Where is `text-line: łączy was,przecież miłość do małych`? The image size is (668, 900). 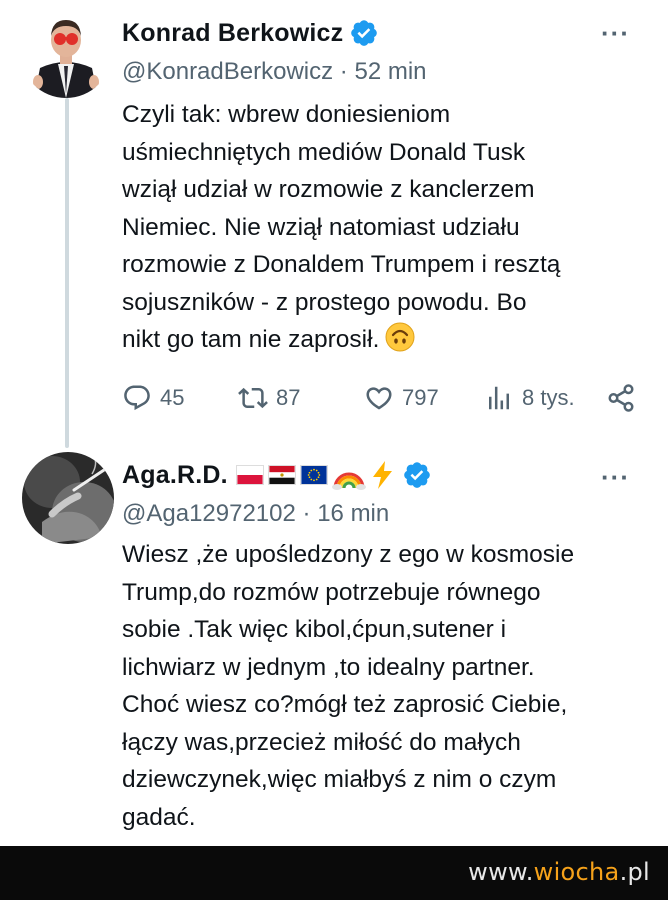 text-line: łączy was,przecież miłość do małych is located at coordinates (321, 742).